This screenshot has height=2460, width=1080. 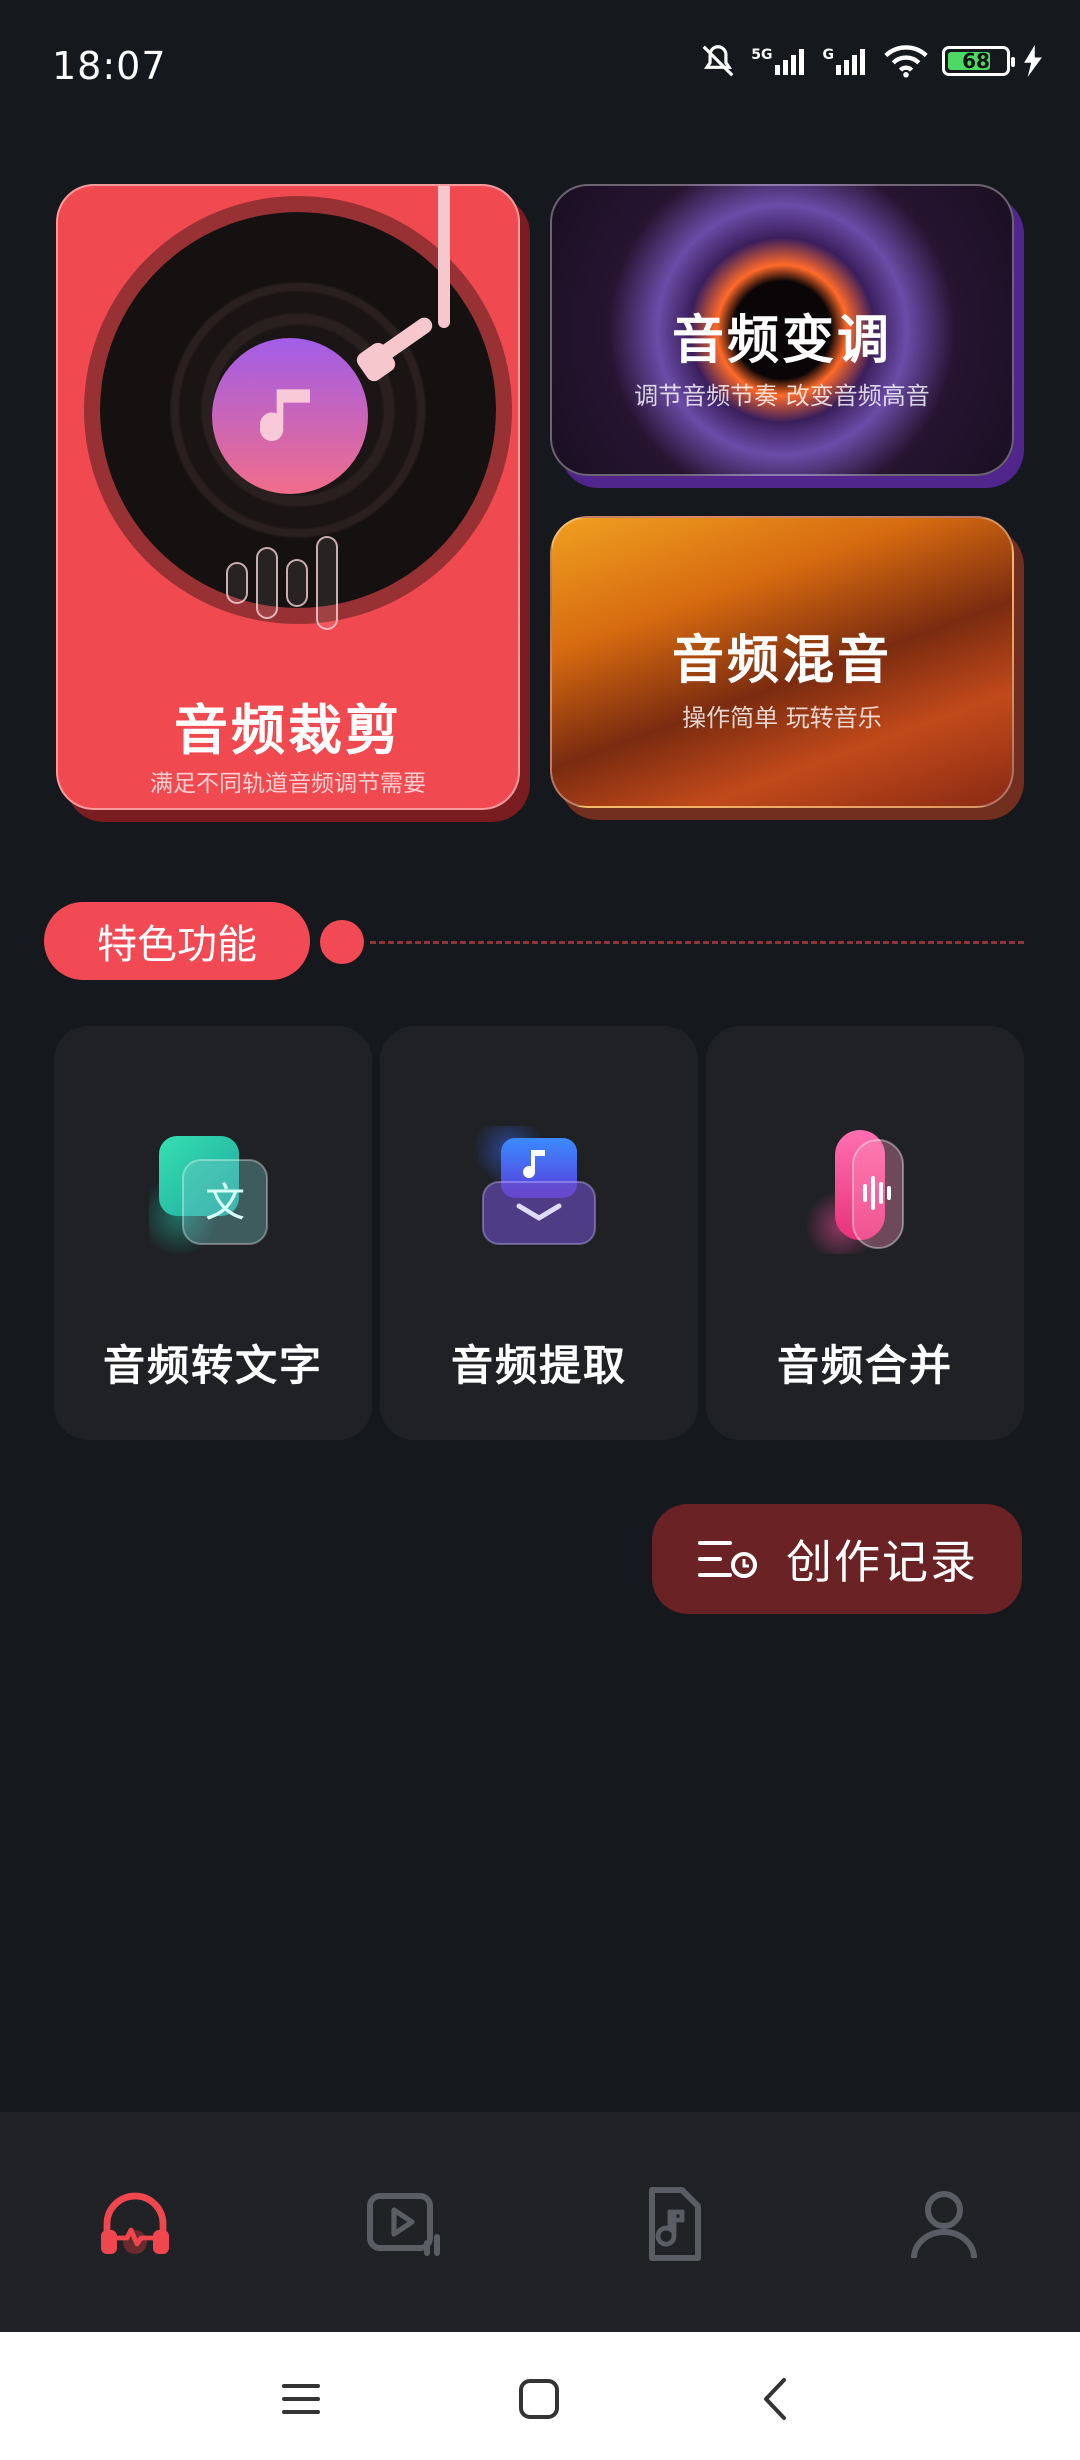 I want to click on audio-mix-title: 音频混音, so click(x=781, y=661).